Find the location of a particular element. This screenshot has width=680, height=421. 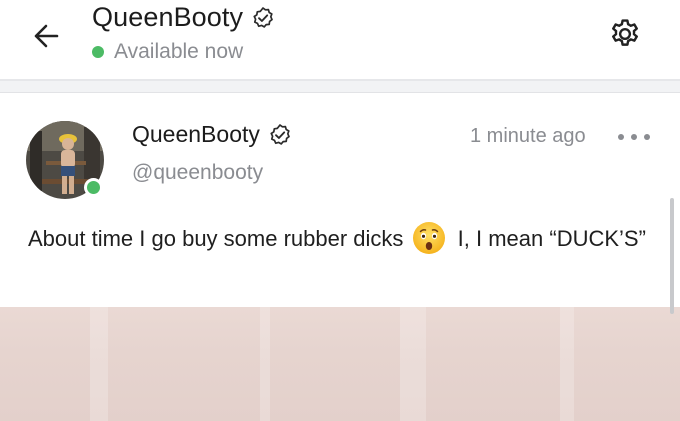

scrollbar is located at coordinates (672, 256).